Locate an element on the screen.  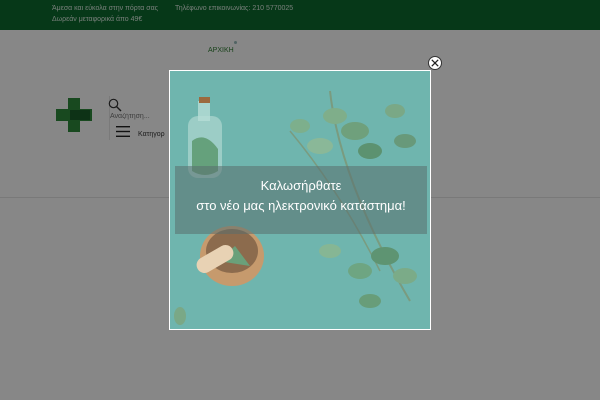
welcome-subheading: στο νέο μας ηλεκτρονικό κατάστημα! is located at coordinates (301, 205).